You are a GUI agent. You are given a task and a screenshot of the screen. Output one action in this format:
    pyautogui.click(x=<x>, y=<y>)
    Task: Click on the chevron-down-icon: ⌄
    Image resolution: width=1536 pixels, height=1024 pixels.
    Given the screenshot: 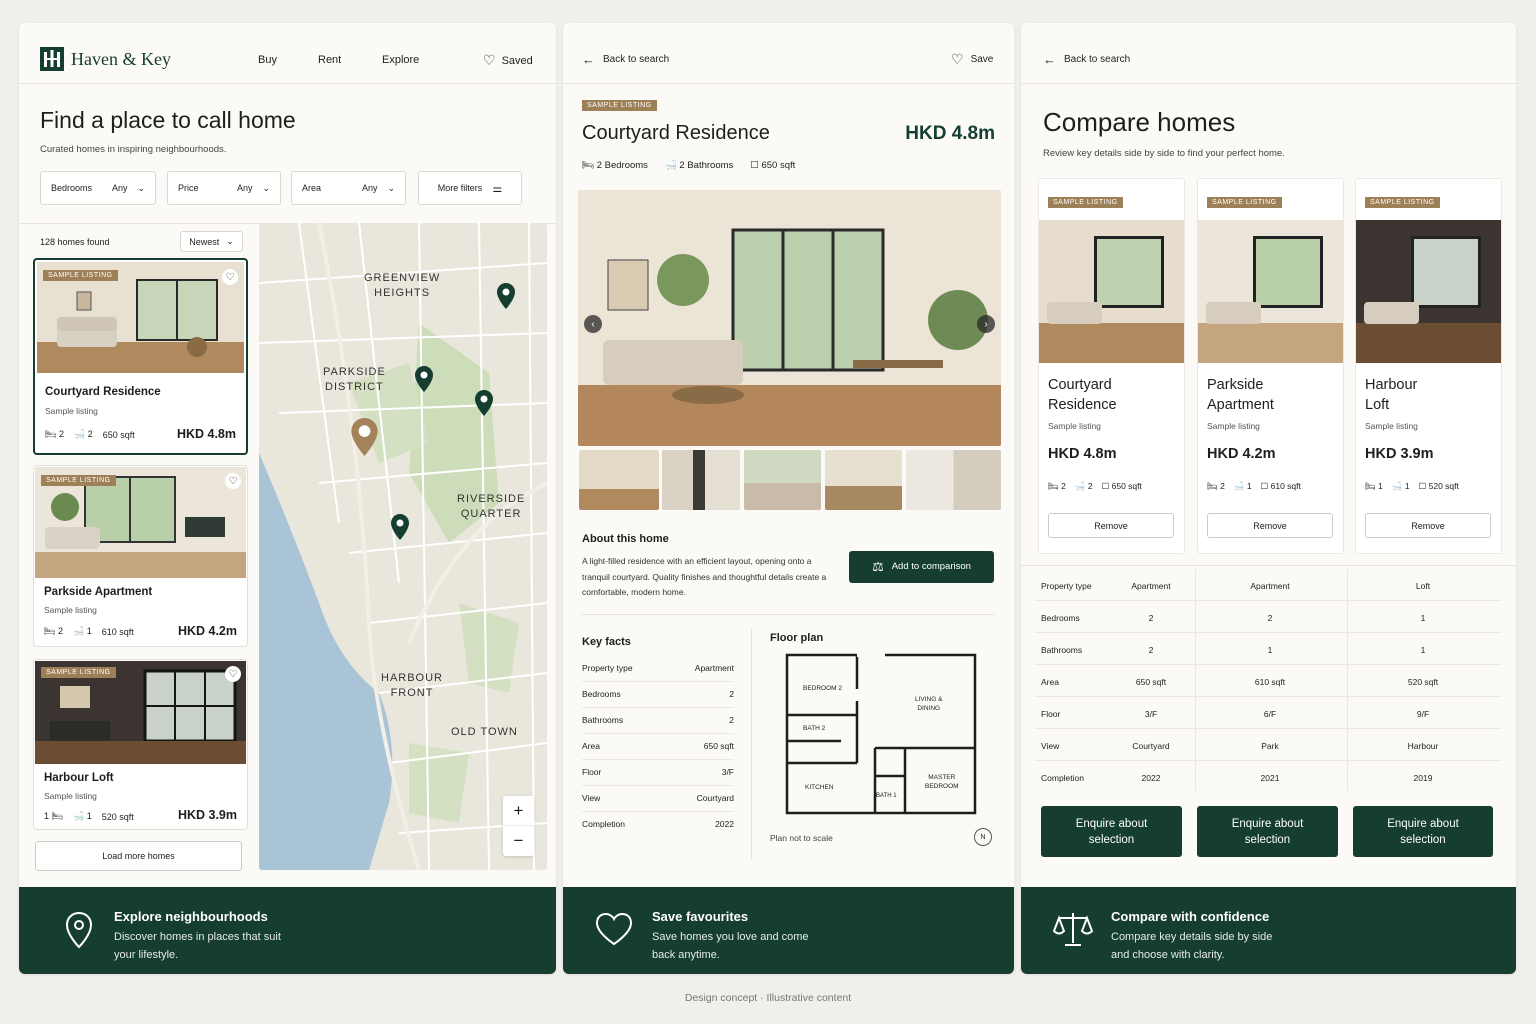 What is the action you would take?
    pyautogui.click(x=391, y=187)
    